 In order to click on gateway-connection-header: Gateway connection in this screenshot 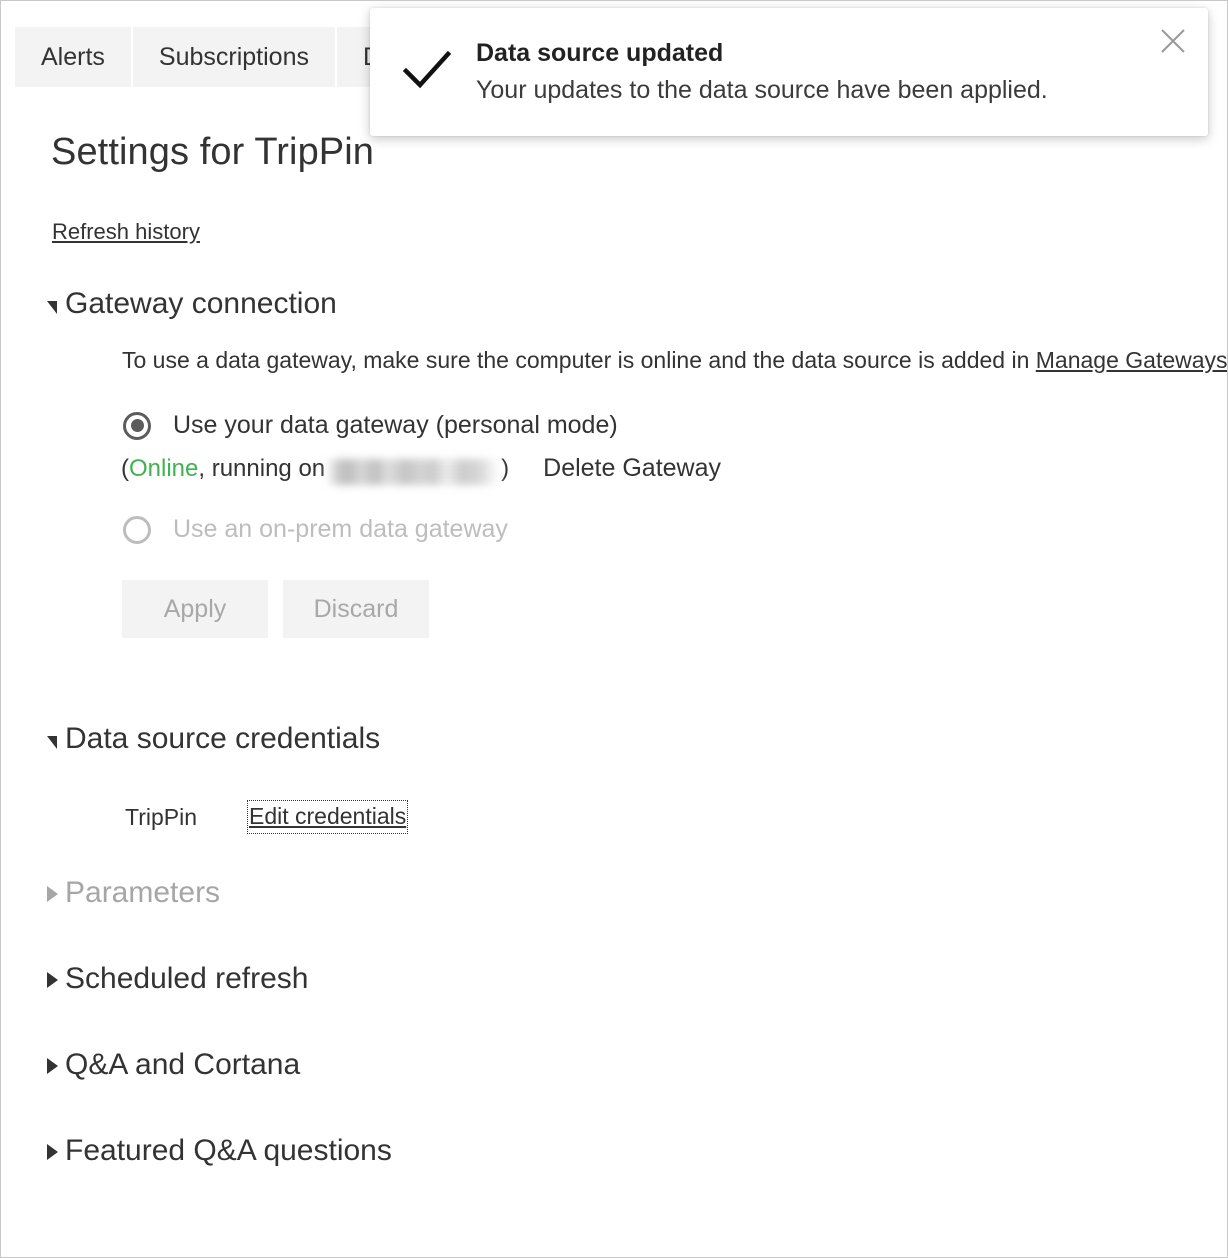, I will do `click(637, 304)`.